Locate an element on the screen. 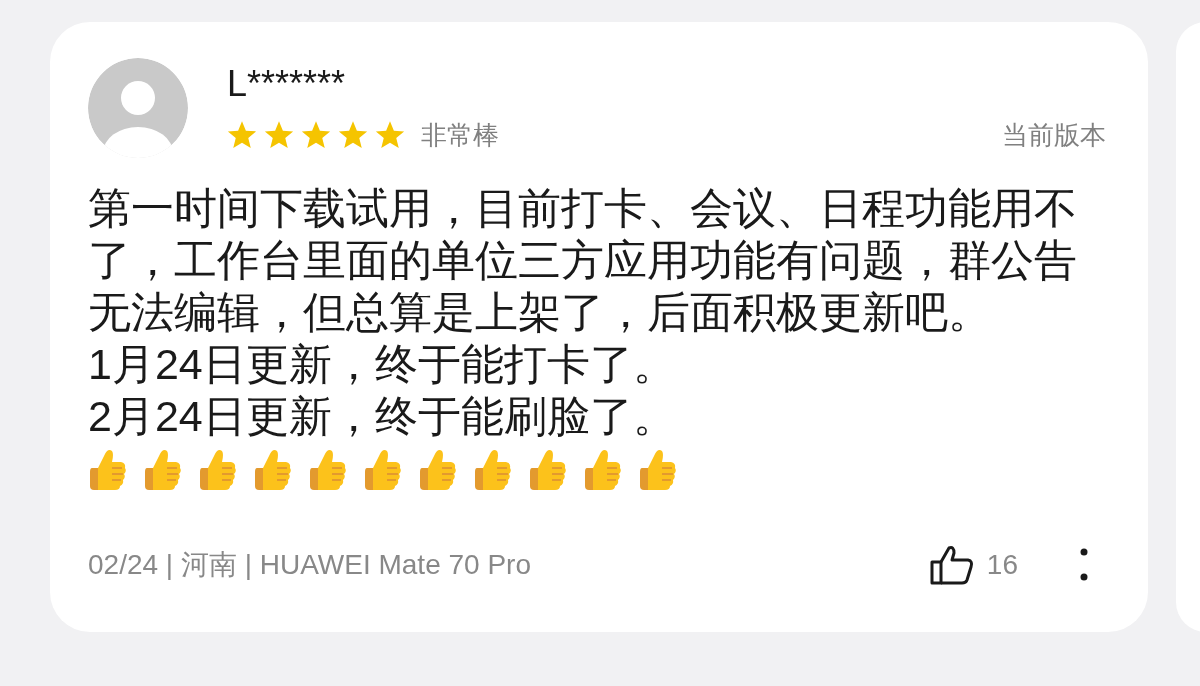 This screenshot has width=1200, height=686. avatar-icon is located at coordinates (138, 108).